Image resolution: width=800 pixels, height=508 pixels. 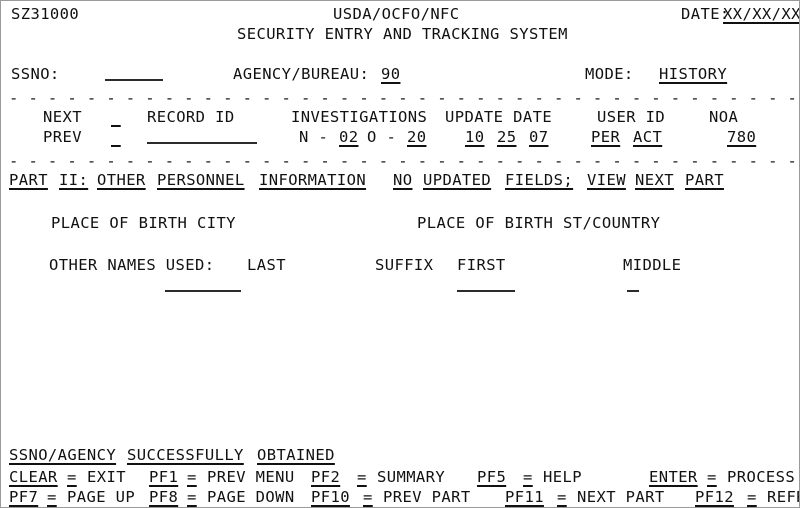 What do you see at coordinates (251, 497) in the screenshot?
I see `pfkey-pf8-action: PAGE DOWN` at bounding box center [251, 497].